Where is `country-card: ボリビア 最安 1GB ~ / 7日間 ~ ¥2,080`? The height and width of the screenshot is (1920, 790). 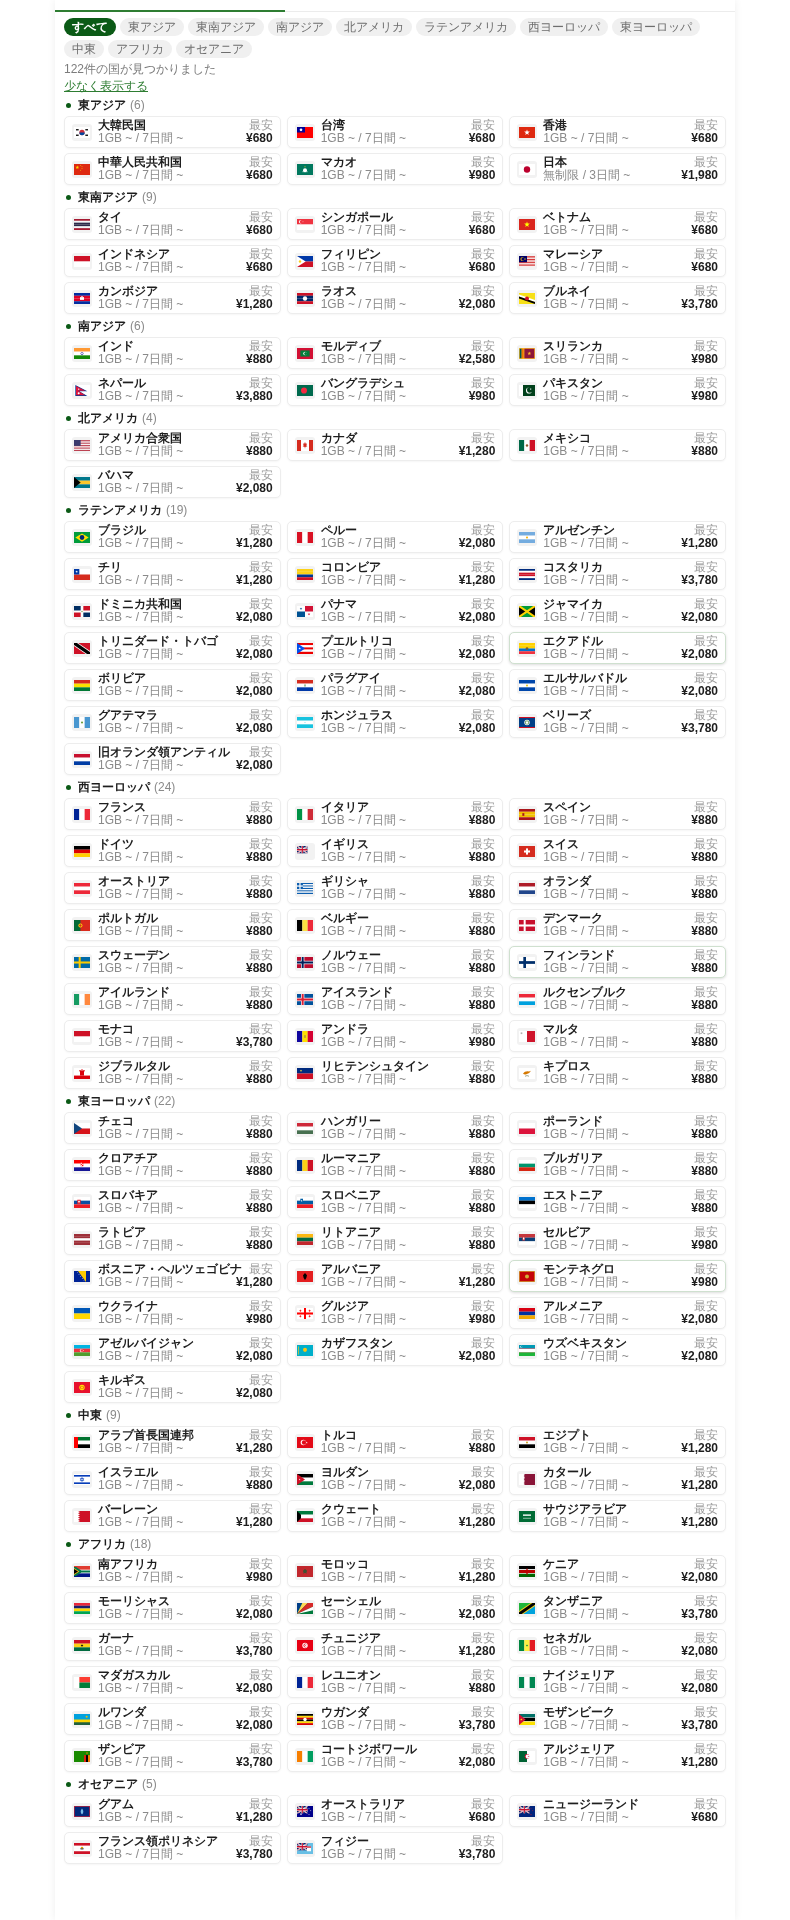
country-card: ボリビア 最安 1GB ~ / 7日間 ~ ¥2,080 is located at coordinates (172, 685).